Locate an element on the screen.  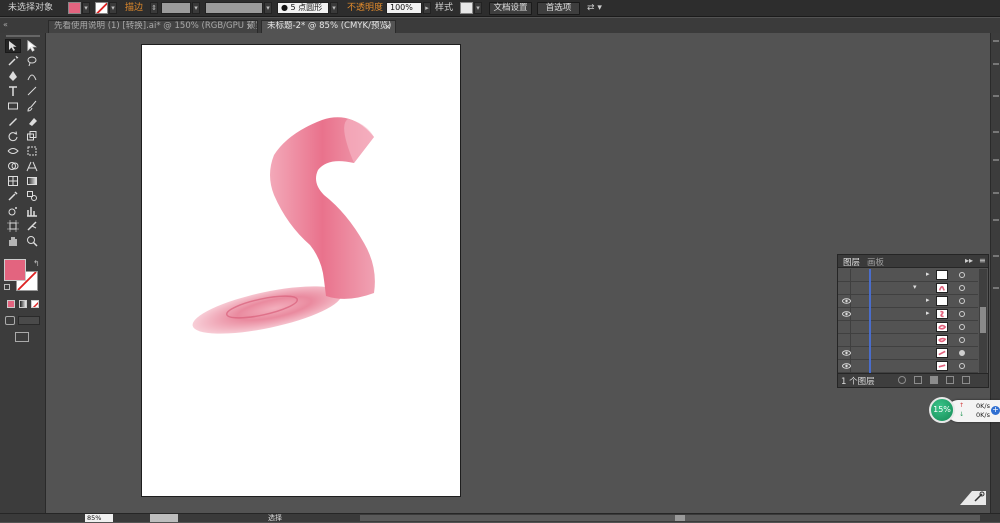
style-swatch is located at coordinates (466, 8).